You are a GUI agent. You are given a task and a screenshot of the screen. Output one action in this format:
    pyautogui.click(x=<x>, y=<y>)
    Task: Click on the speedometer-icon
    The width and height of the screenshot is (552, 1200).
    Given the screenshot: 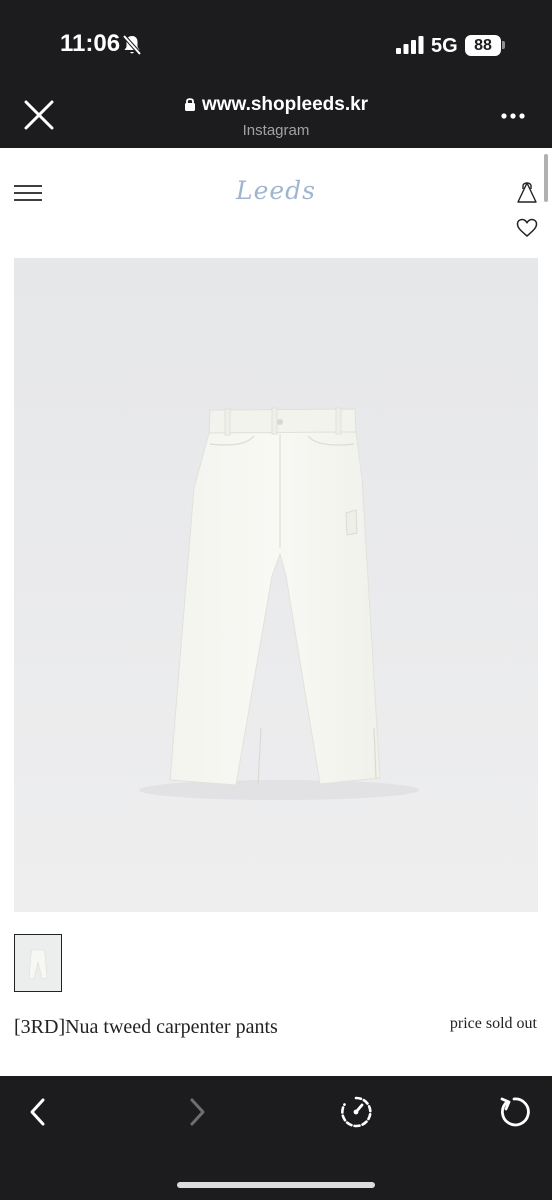 What is the action you would take?
    pyautogui.click(x=356, y=1112)
    